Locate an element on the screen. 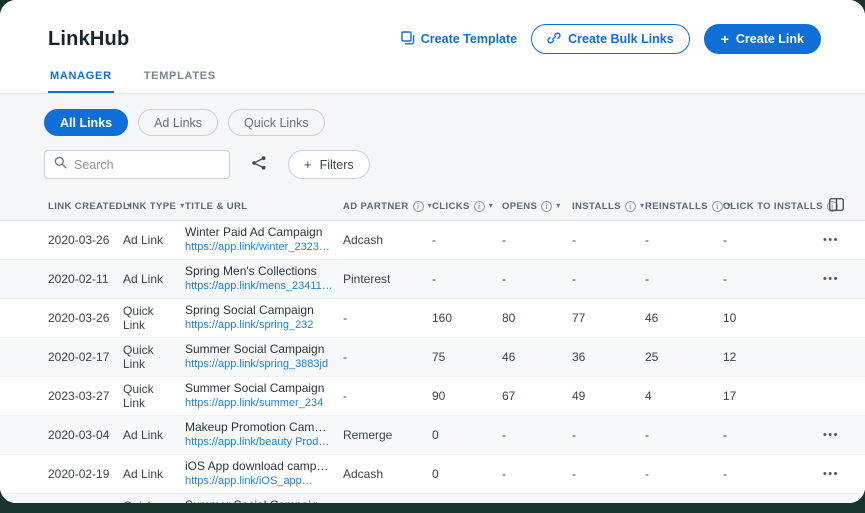 Image resolution: width=865 pixels, height=513 pixels. cell-installs: - is located at coordinates (574, 435).